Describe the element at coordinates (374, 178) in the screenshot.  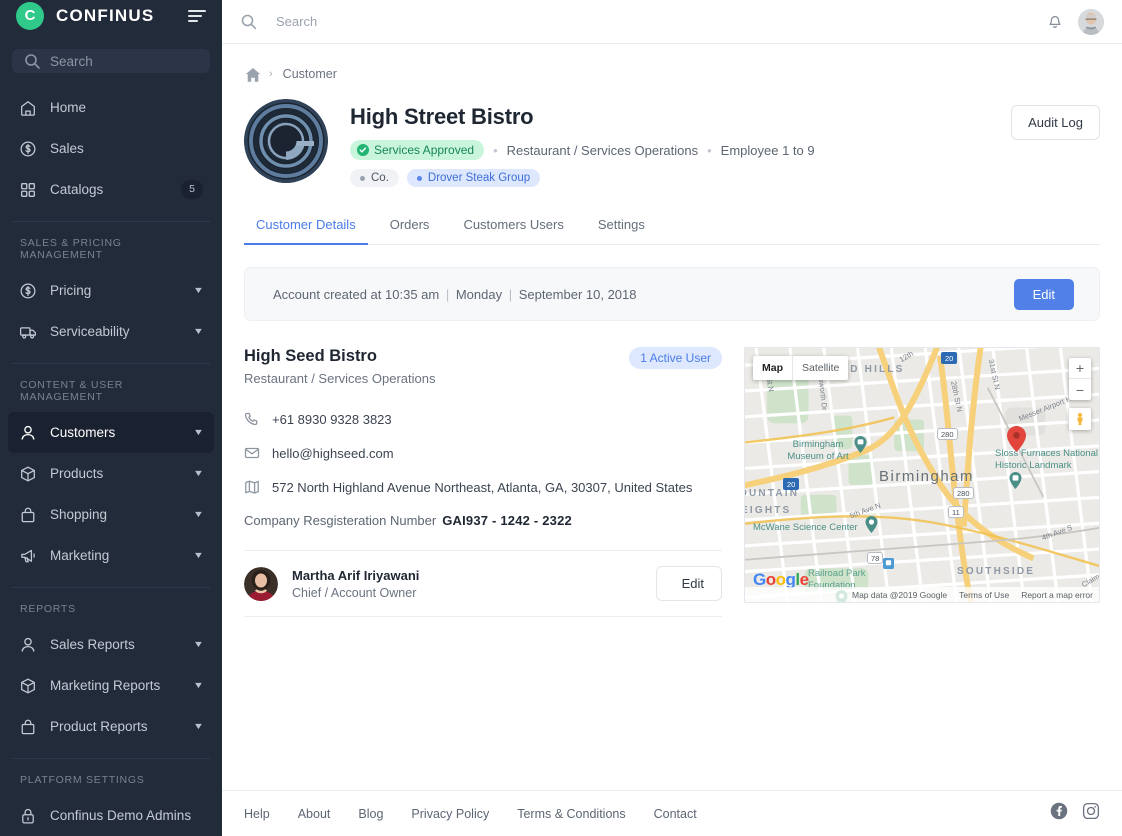
I see `customer-tag: Co.` at that location.